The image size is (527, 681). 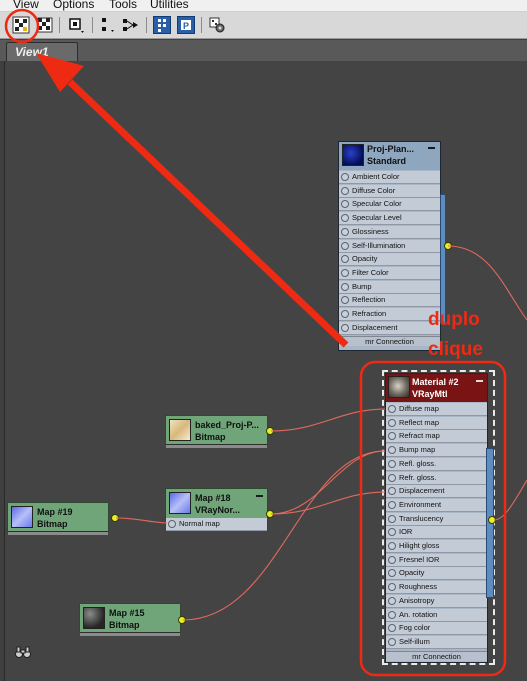 I want to click on select-icon, so click(x=162, y=25).